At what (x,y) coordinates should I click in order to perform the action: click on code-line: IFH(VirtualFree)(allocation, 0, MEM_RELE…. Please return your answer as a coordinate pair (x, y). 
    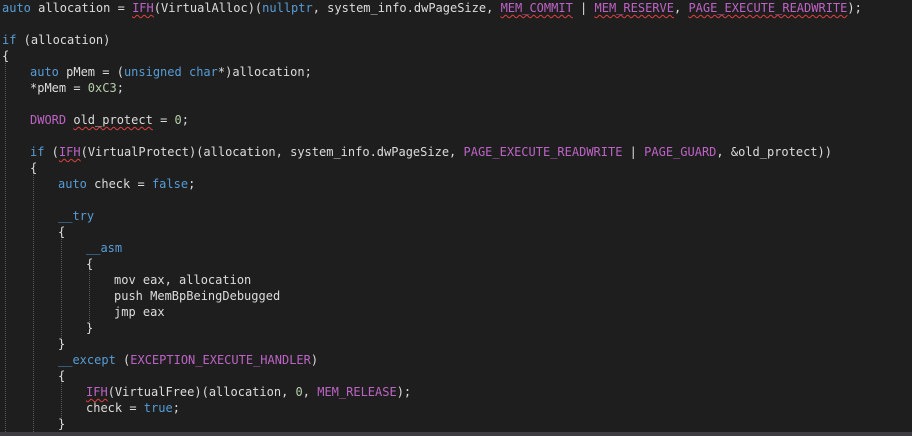
    Looking at the image, I should click on (249, 392).